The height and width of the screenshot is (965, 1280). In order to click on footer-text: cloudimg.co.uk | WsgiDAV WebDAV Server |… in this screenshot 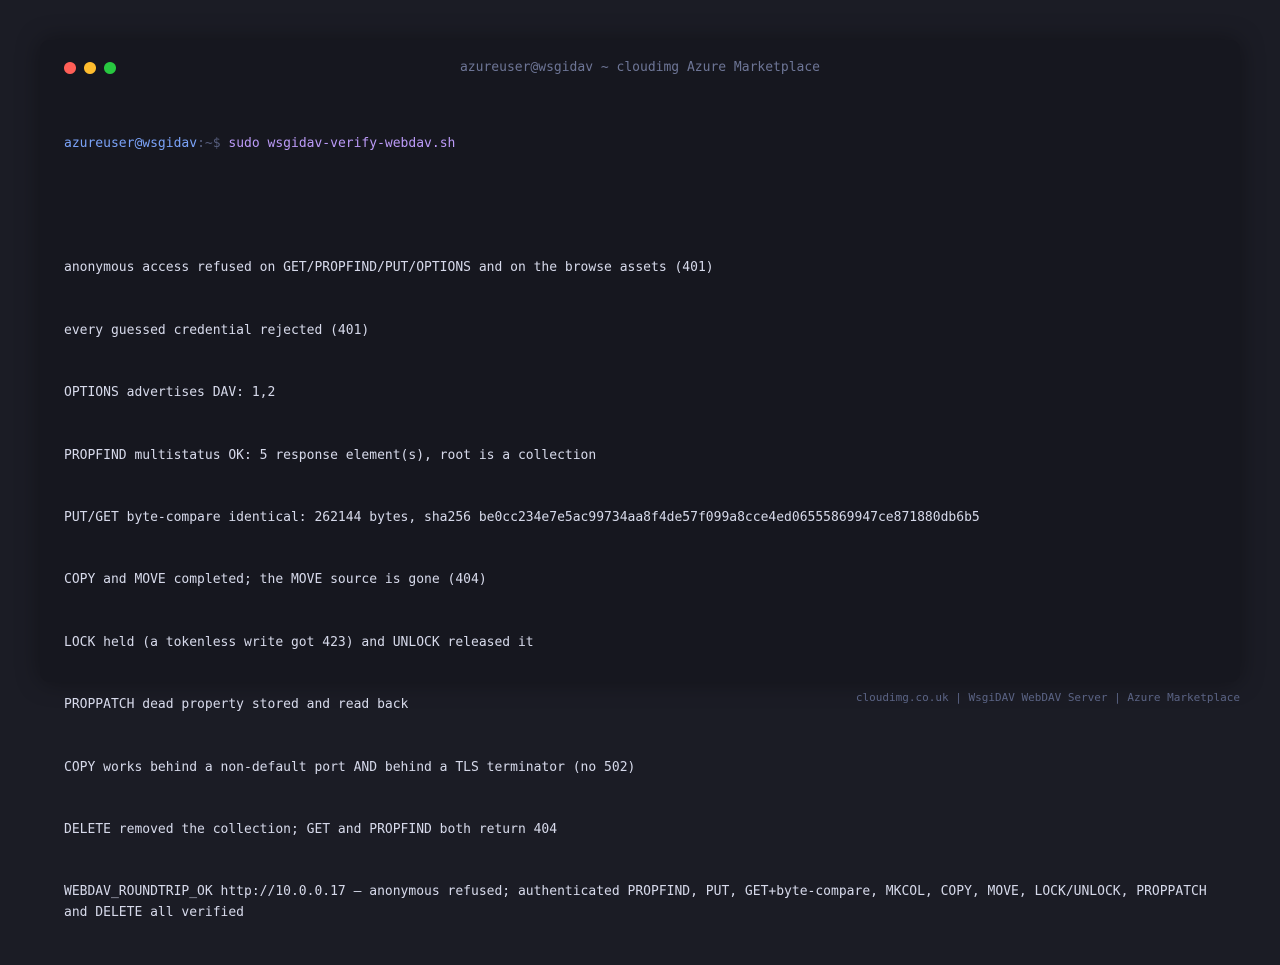, I will do `click(1047, 697)`.